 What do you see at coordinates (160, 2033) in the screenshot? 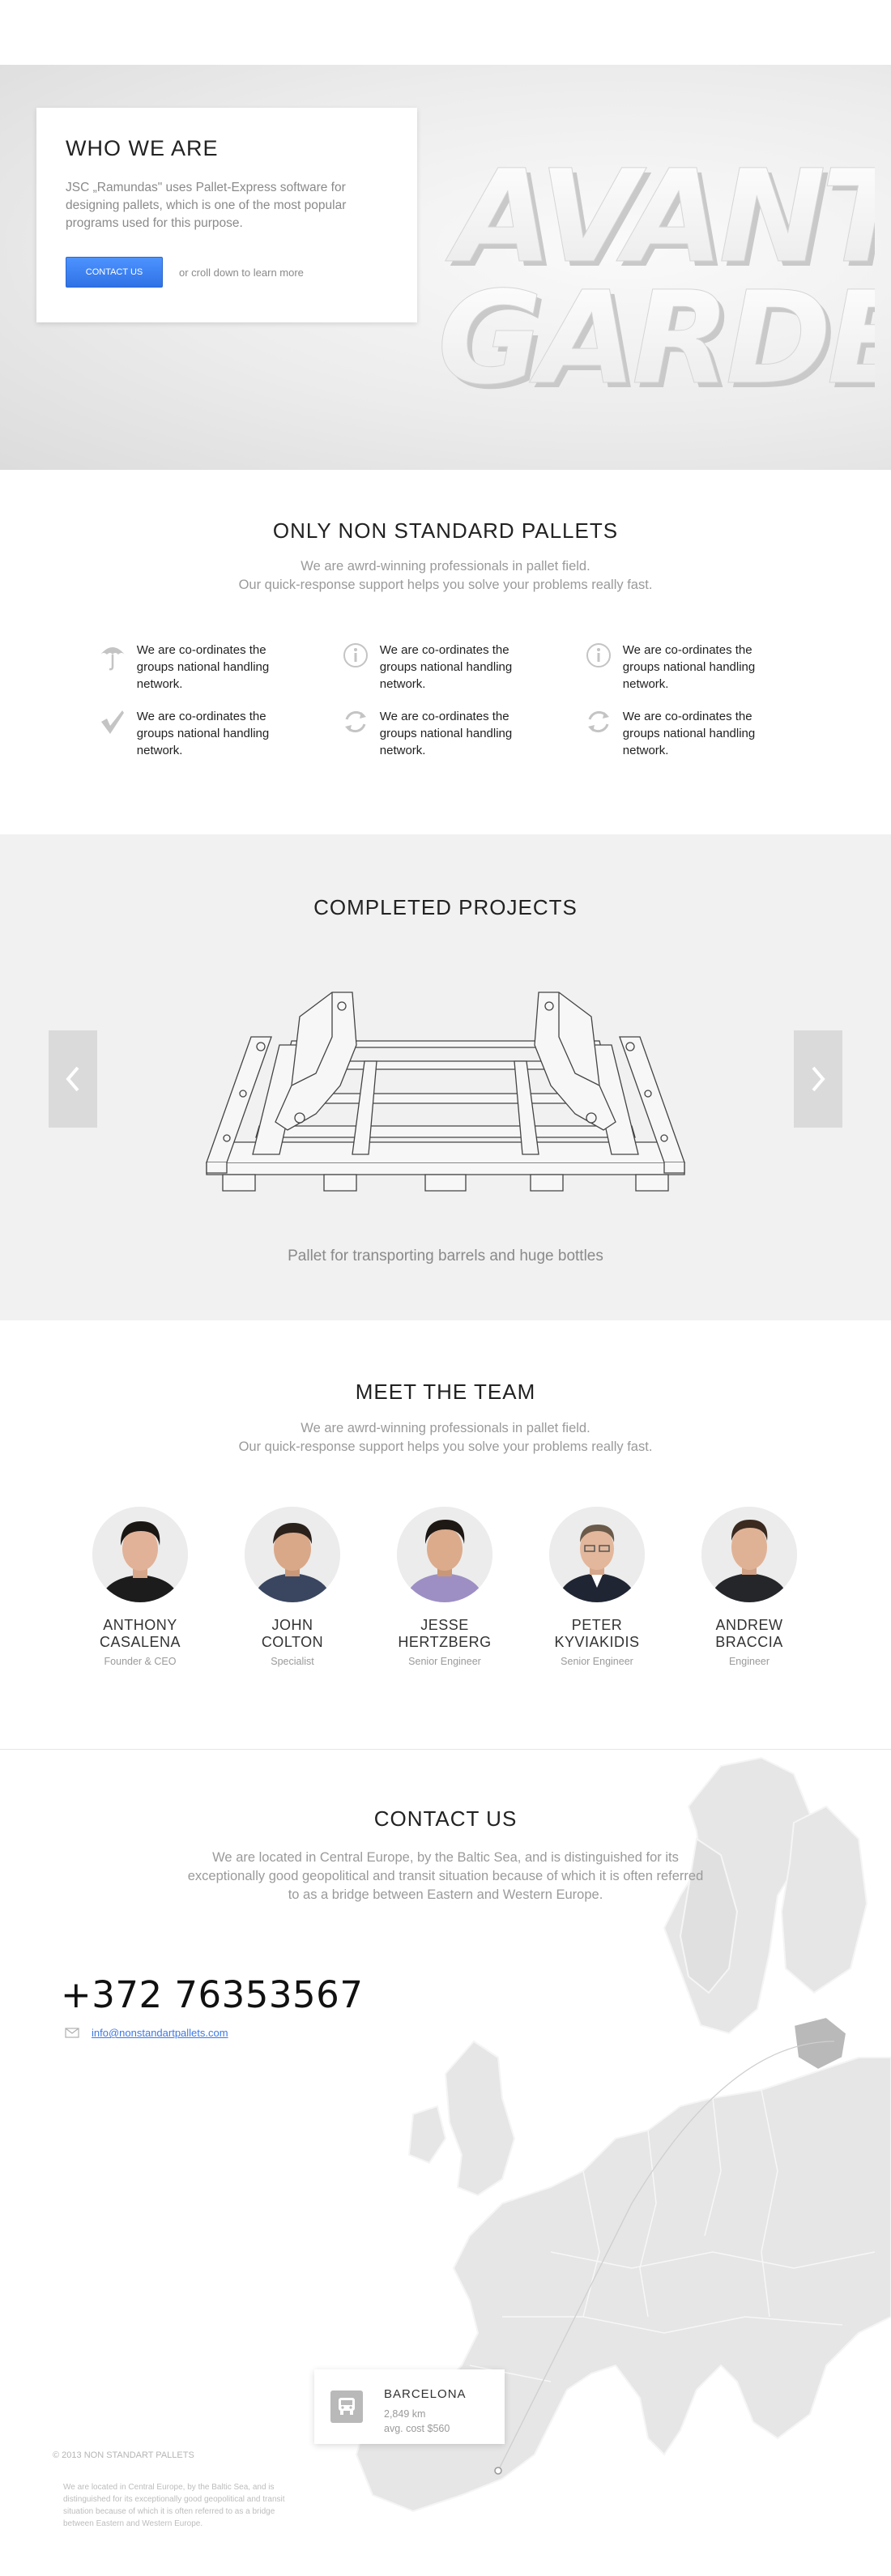
I see `email-link: info@nonstandartpallets.com` at bounding box center [160, 2033].